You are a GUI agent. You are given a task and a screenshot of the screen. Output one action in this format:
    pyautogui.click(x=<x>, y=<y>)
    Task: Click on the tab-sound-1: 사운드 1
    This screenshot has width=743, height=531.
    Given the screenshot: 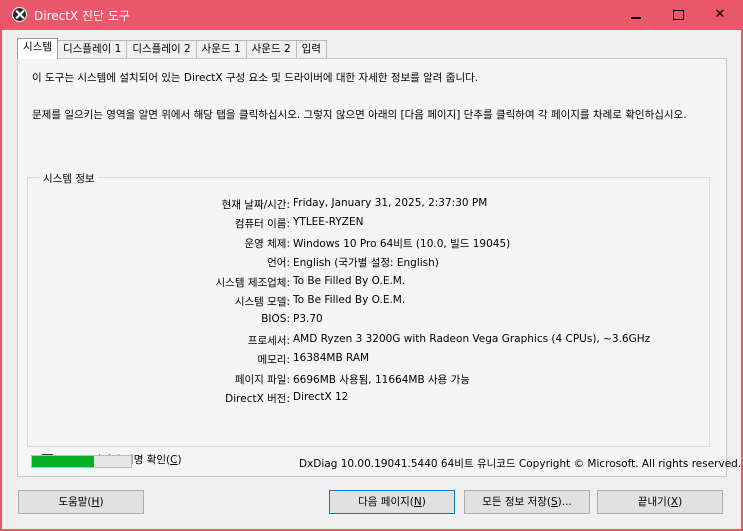 What is the action you would take?
    pyautogui.click(x=221, y=49)
    